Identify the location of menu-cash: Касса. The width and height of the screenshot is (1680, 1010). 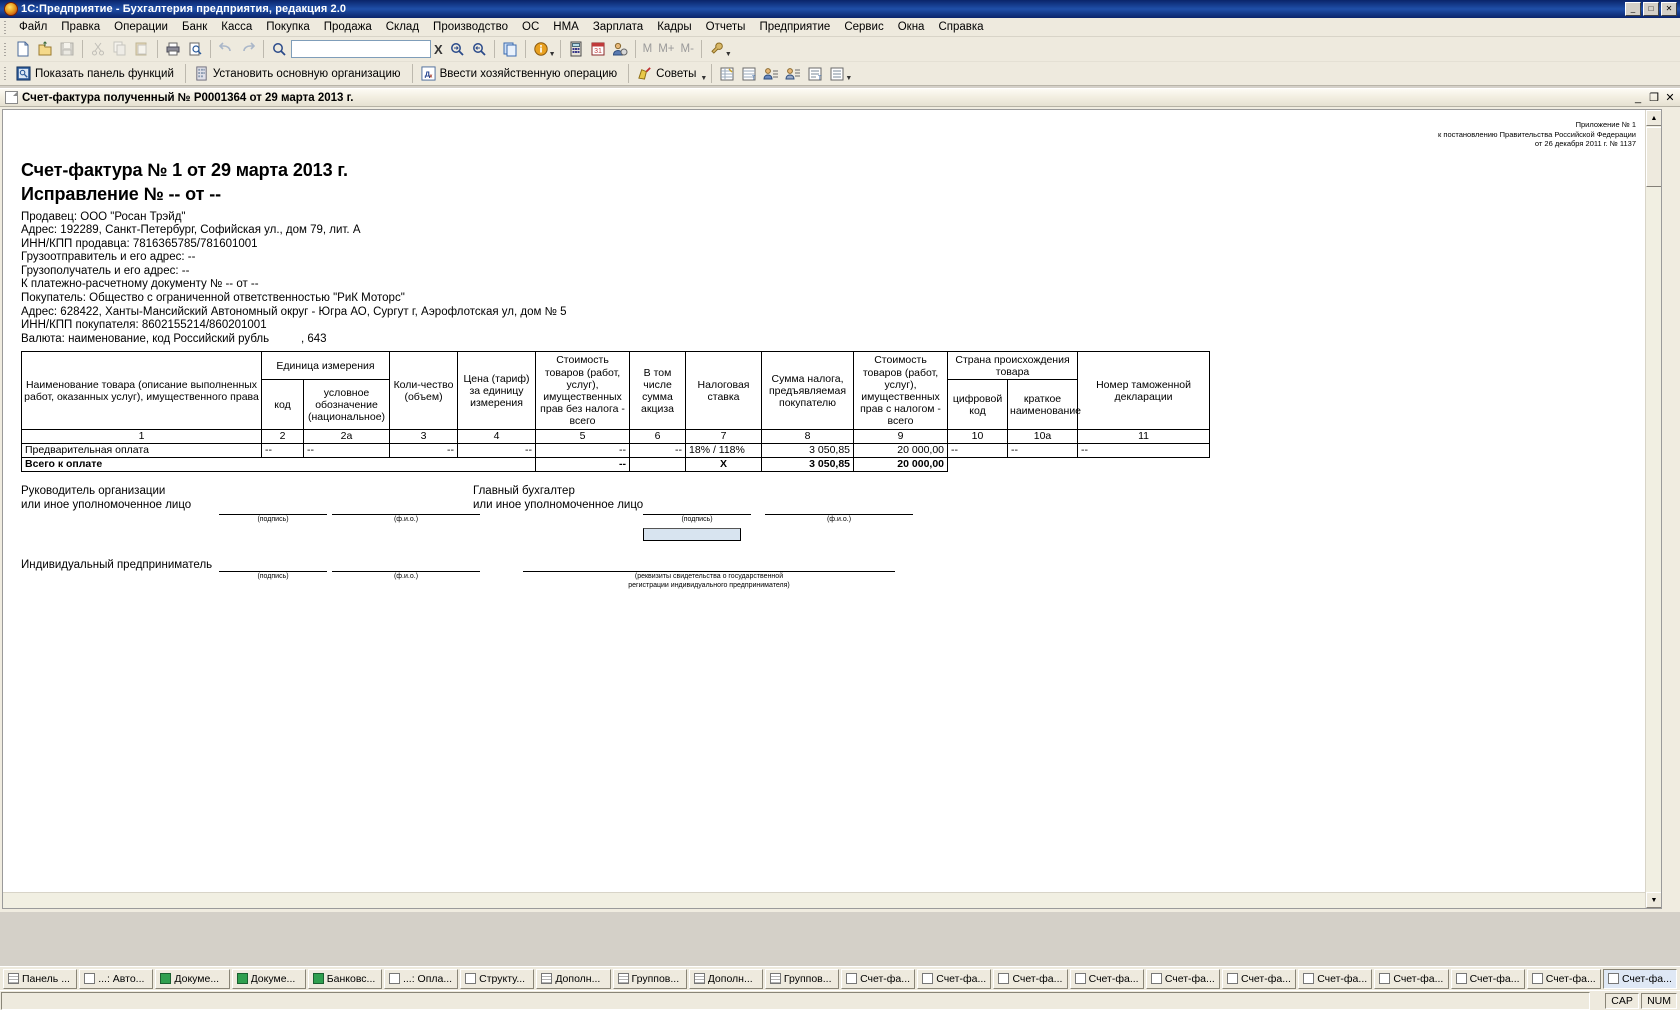
(236, 27).